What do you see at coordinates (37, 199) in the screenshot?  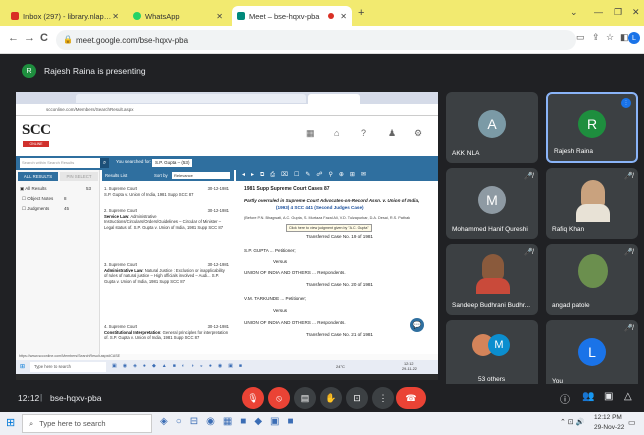 I see `filter-object-notes: ☐ Object Notes` at bounding box center [37, 199].